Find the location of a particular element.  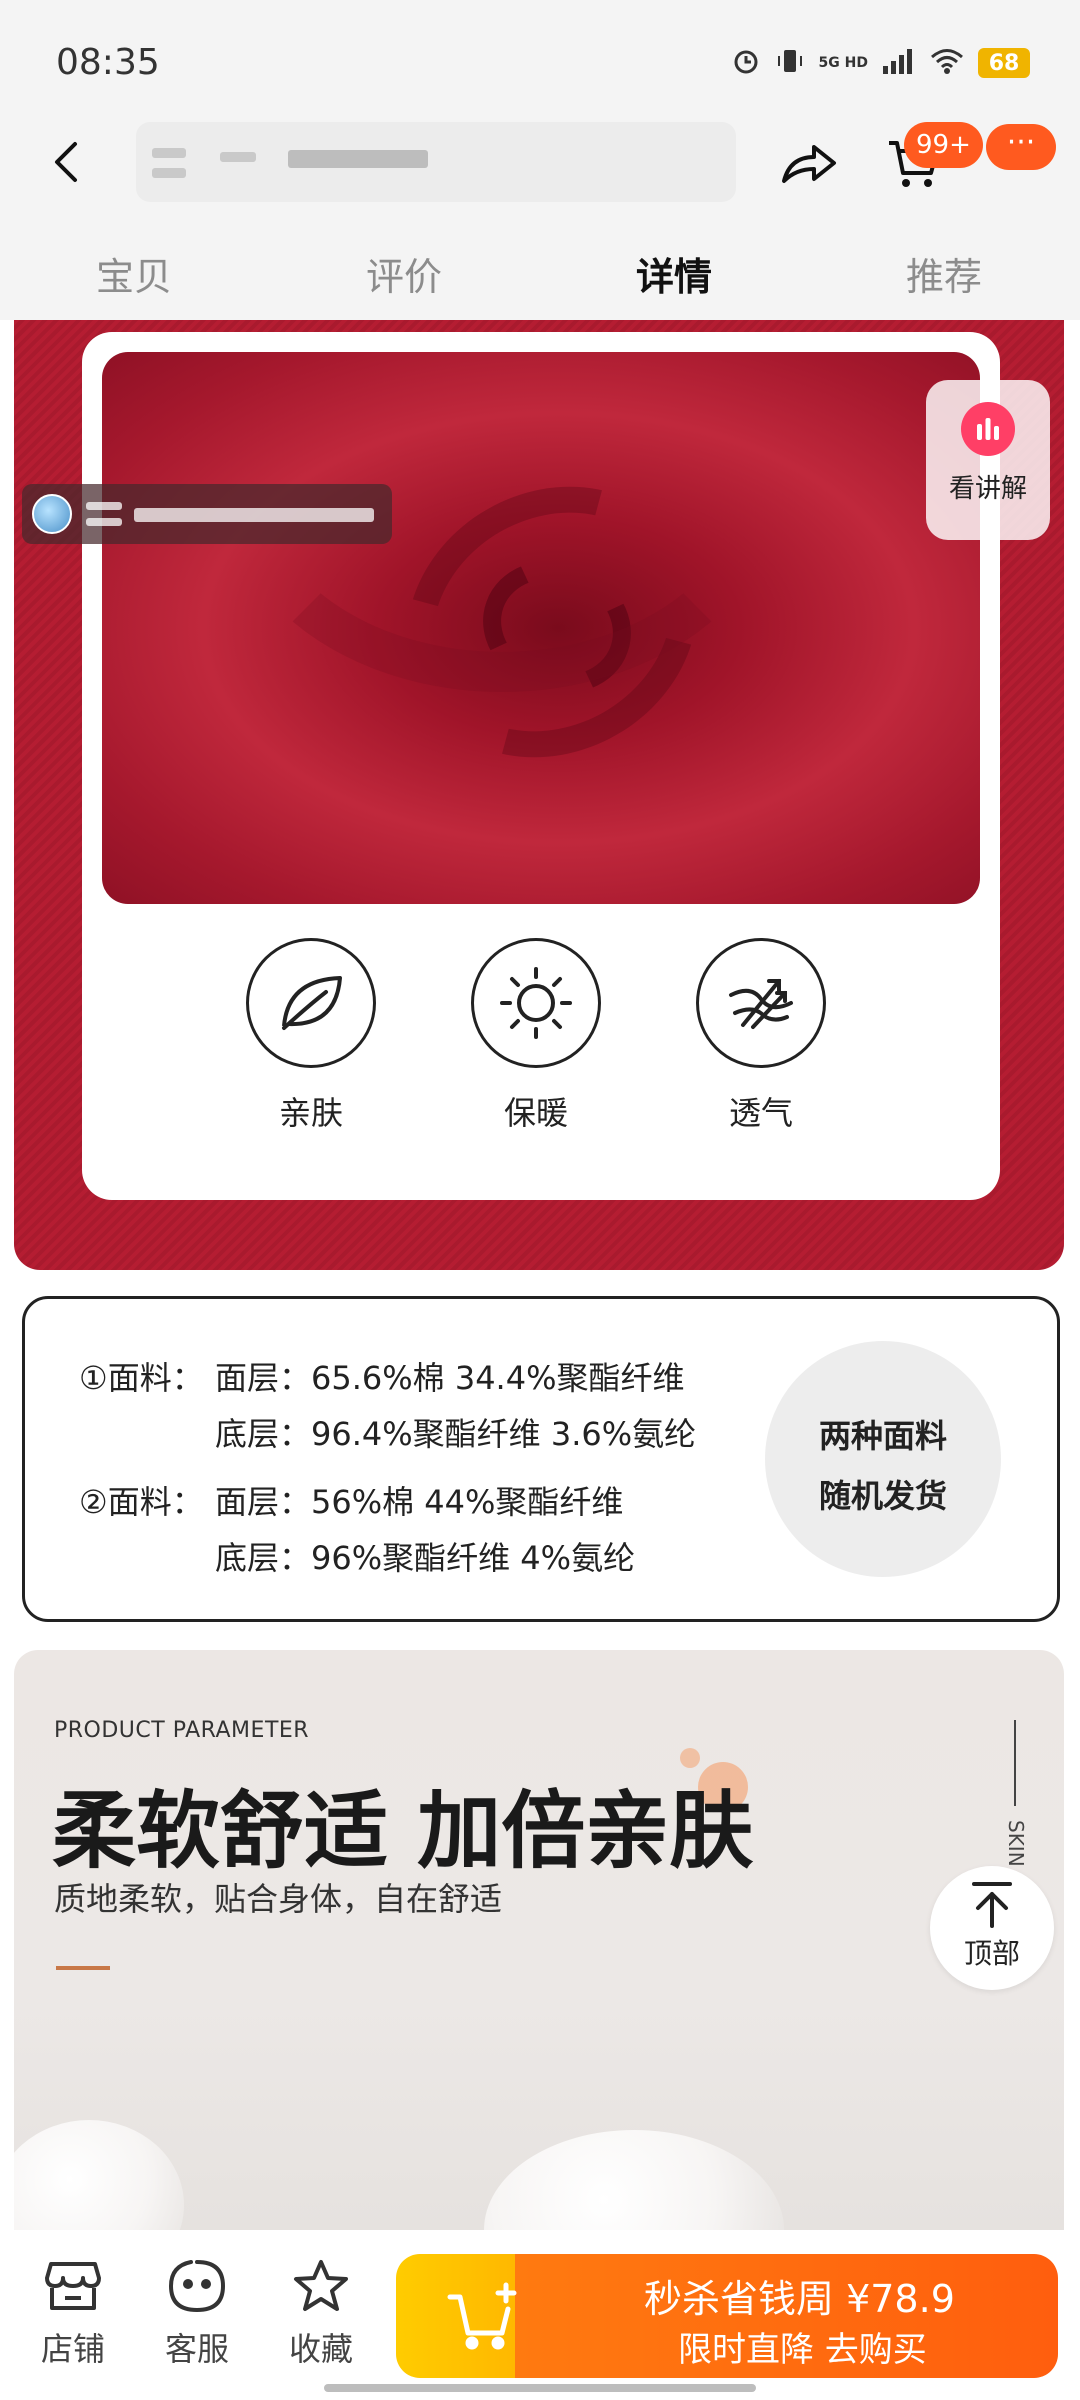

flash-sale-buy-button: 秒杀省钱周 ¥78.9 限时直降 去购买 is located at coordinates (727, 2316).